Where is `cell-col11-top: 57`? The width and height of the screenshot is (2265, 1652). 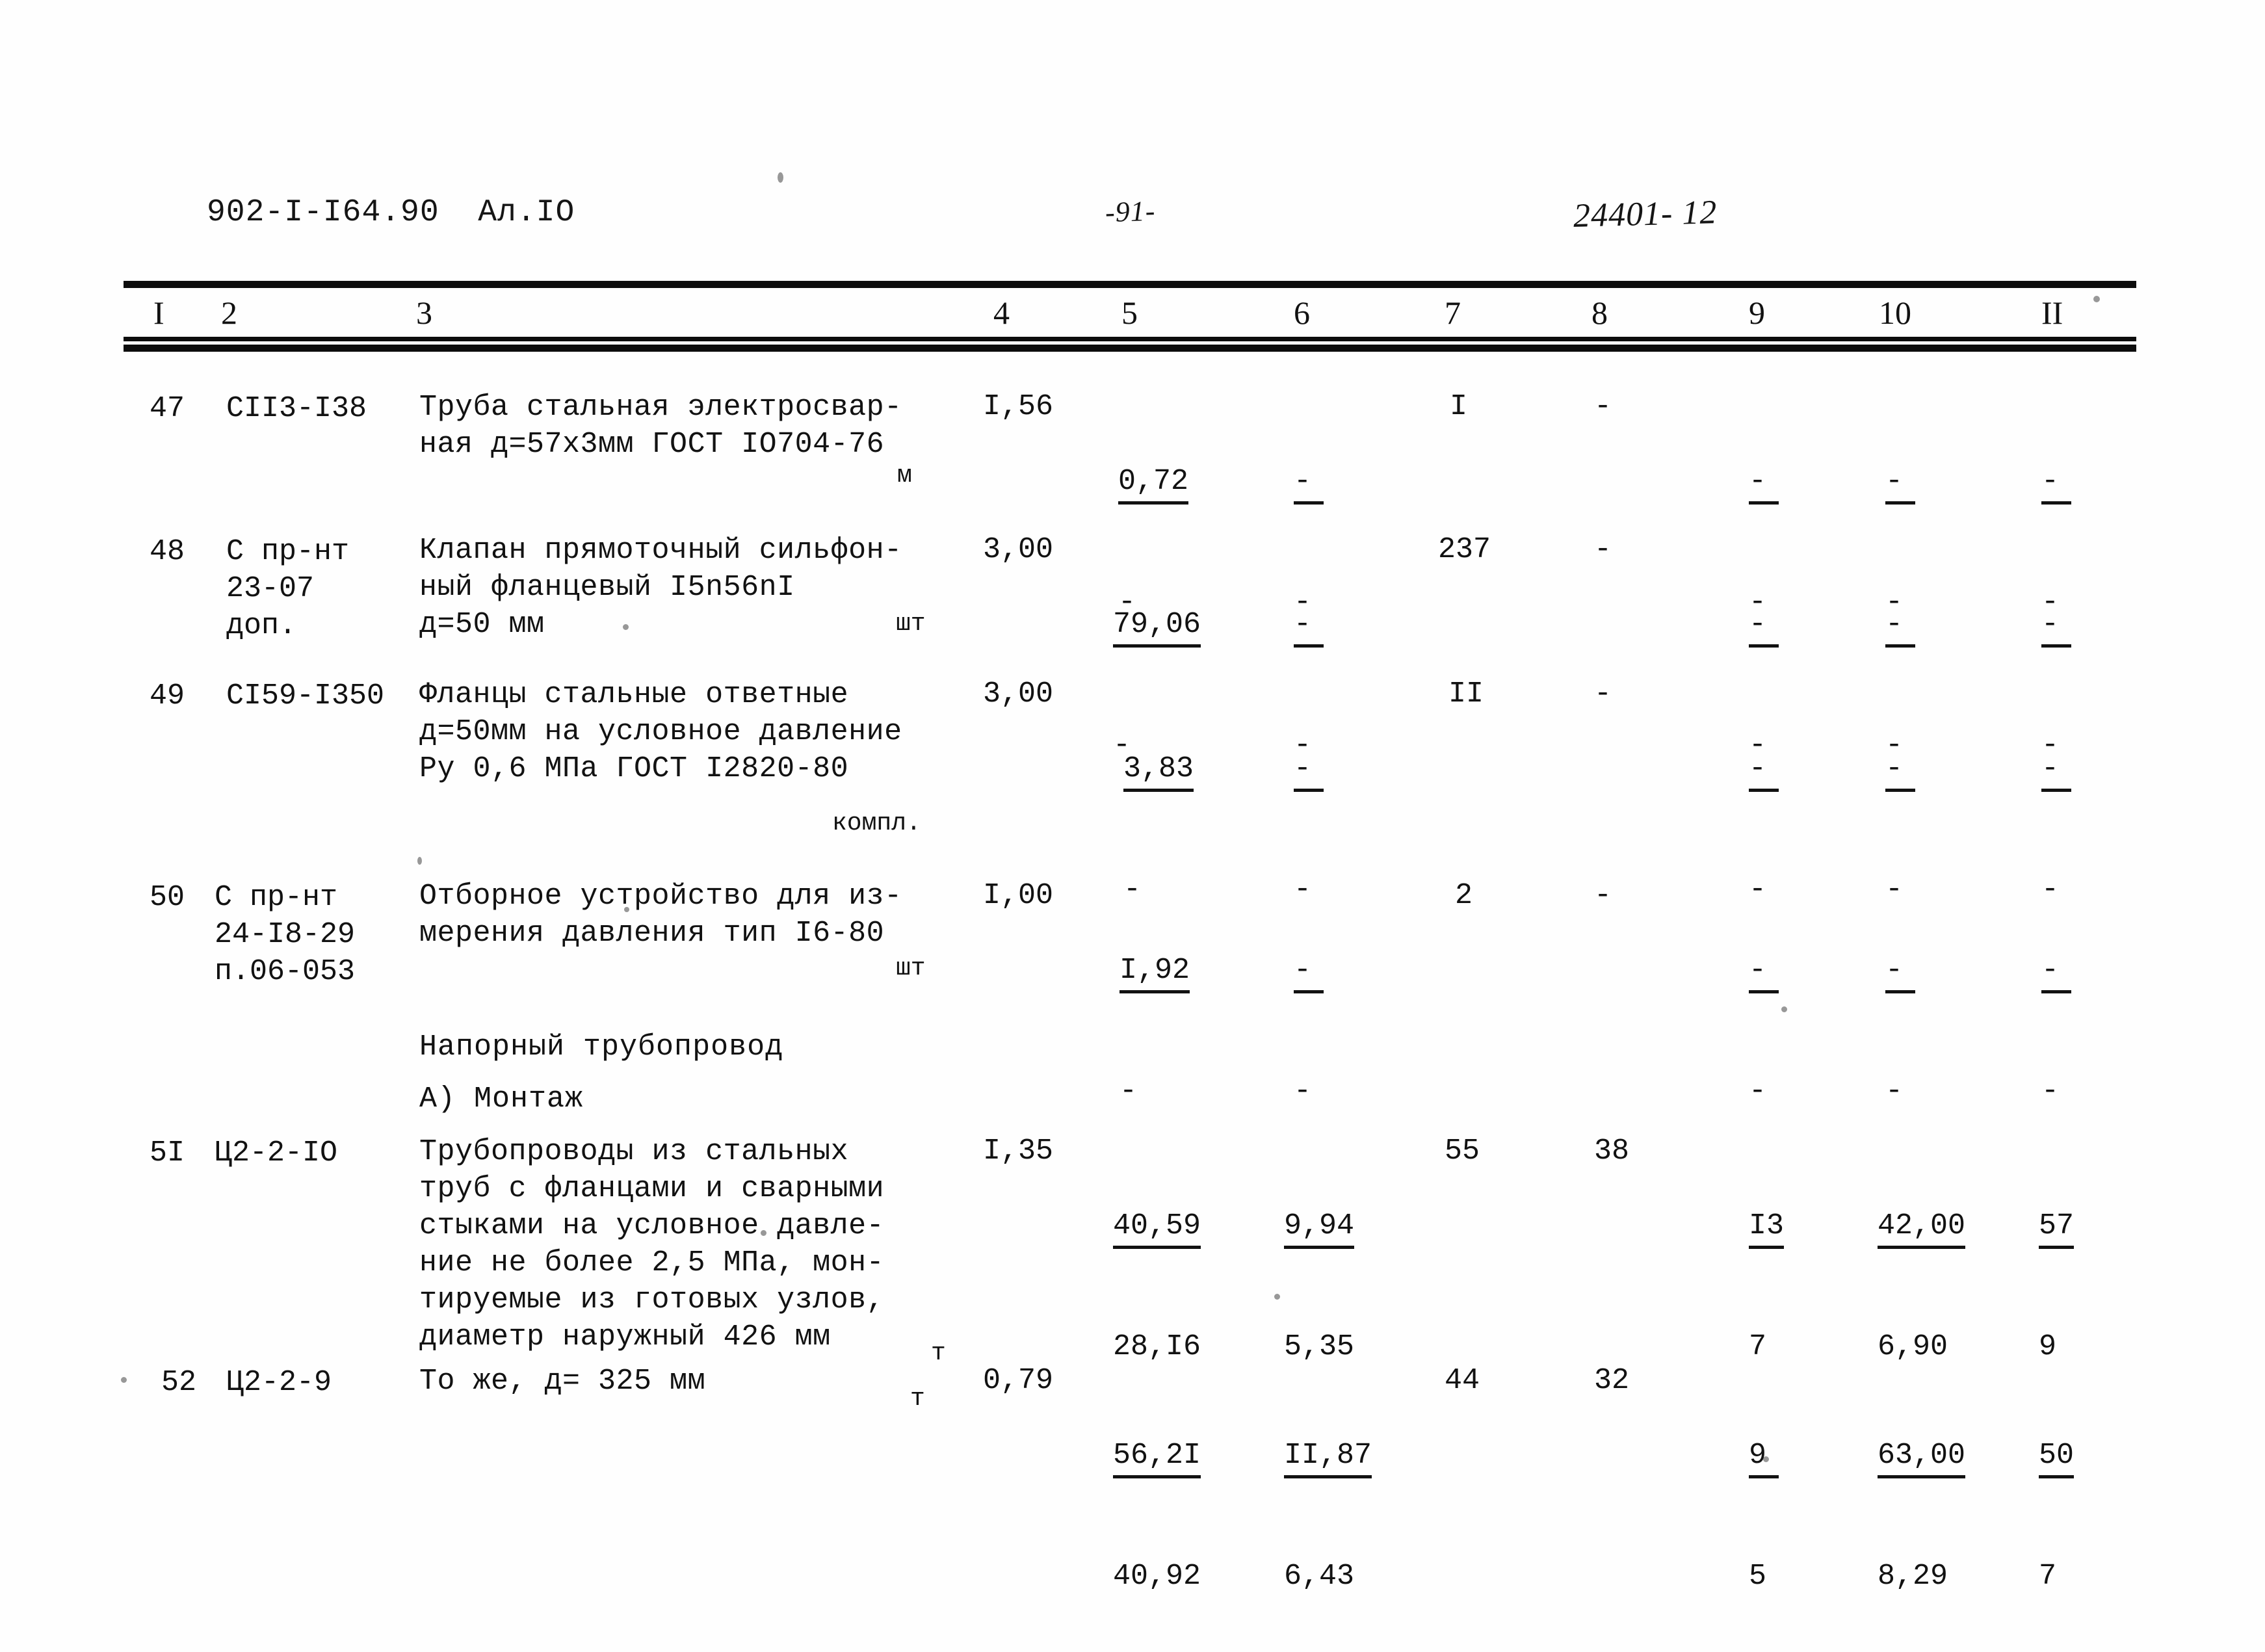 cell-col11-top: 57 is located at coordinates (2057, 1228).